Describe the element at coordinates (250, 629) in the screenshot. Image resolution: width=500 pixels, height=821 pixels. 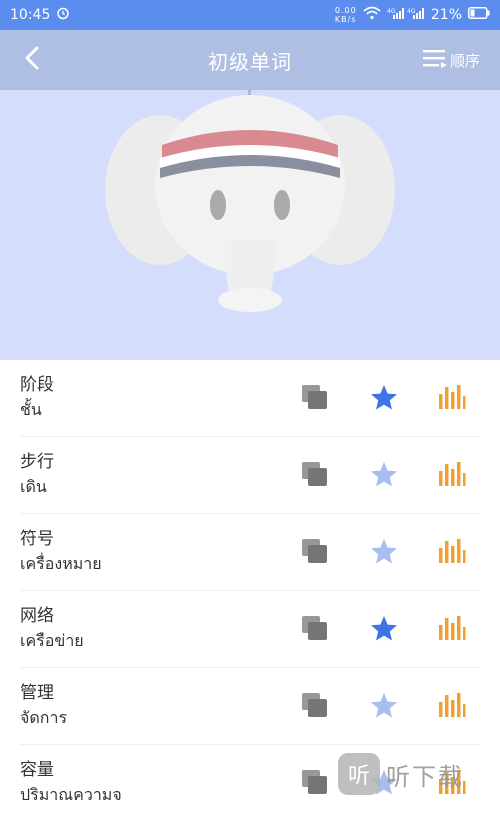
I see `word-row: 网络 เครือข่าย` at that location.